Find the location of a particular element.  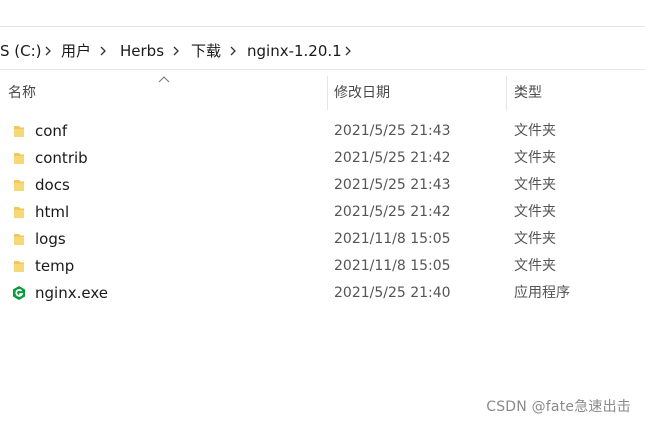

file-row: html 2021/5/25 21:42 文件夹 is located at coordinates (322, 212).